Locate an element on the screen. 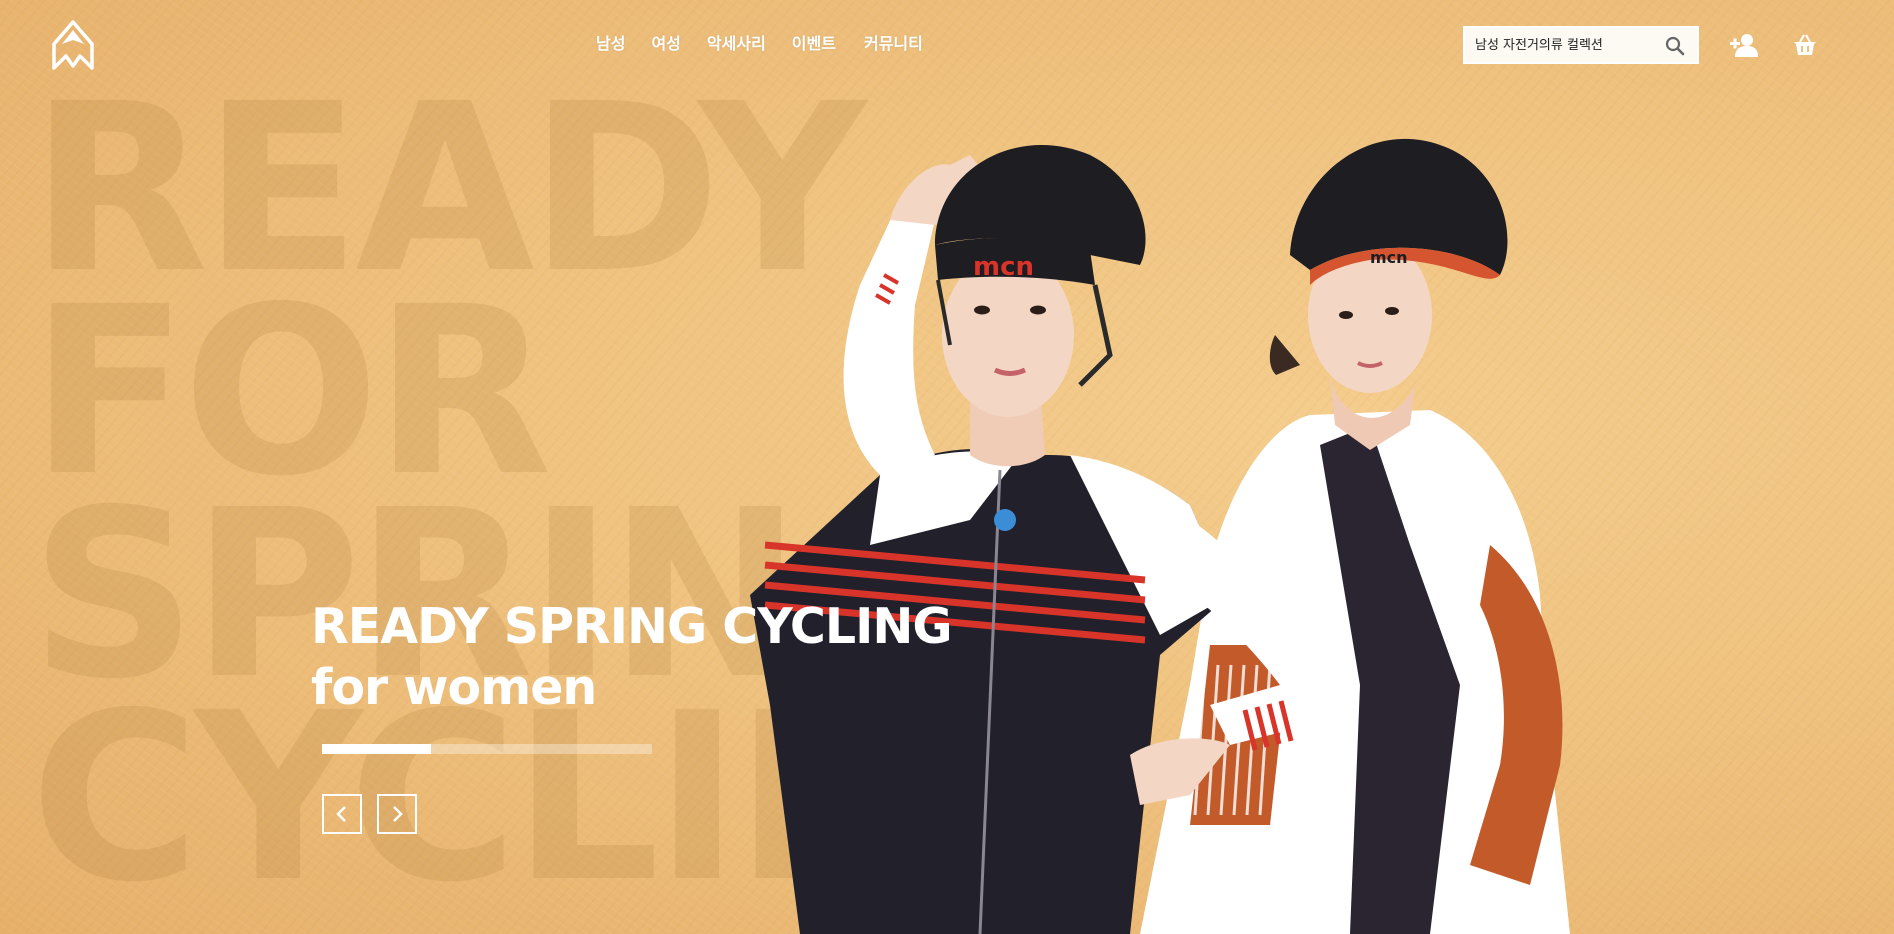 This screenshot has width=1894, height=934. chevron-left-icon is located at coordinates (341, 814).